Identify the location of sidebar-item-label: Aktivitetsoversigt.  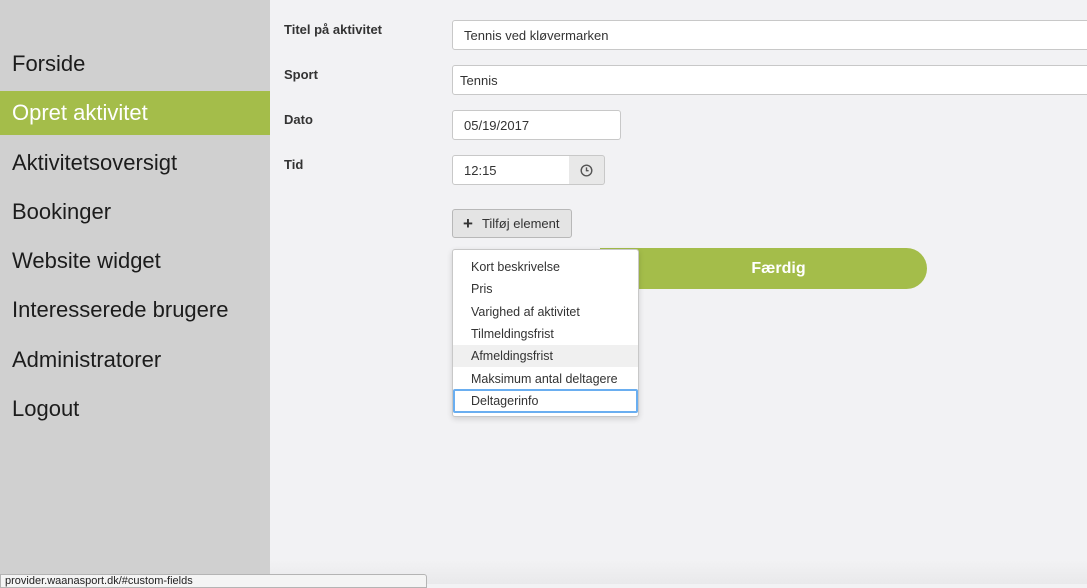
(95, 162).